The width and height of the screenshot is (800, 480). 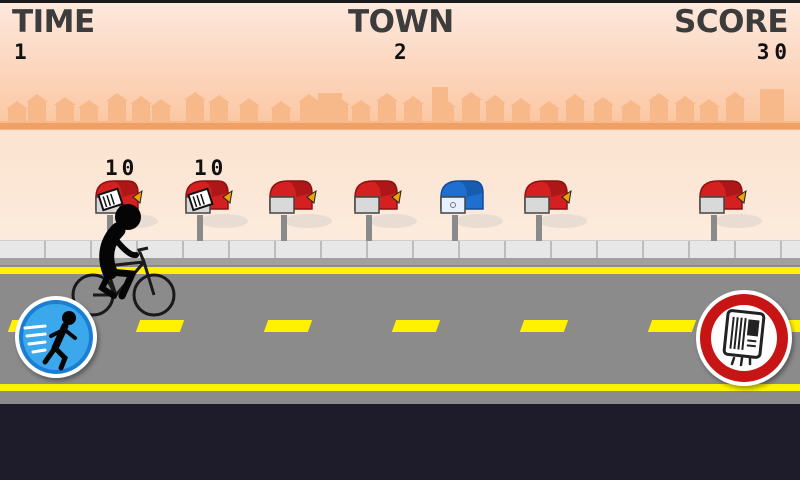 I want to click on newspaper-icon, so click(x=744, y=338).